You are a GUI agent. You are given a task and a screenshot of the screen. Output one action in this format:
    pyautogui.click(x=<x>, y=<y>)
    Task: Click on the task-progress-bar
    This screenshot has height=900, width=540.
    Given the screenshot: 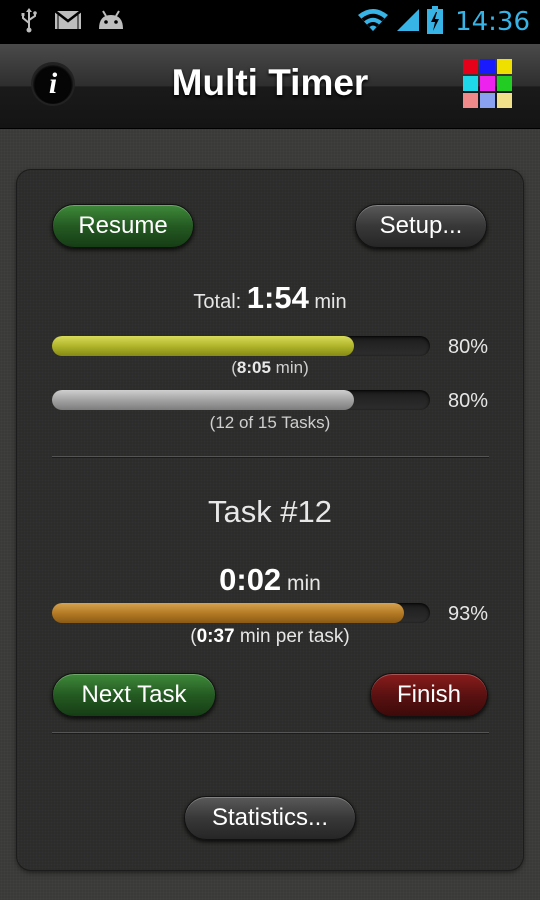 What is the action you would take?
    pyautogui.click(x=241, y=613)
    